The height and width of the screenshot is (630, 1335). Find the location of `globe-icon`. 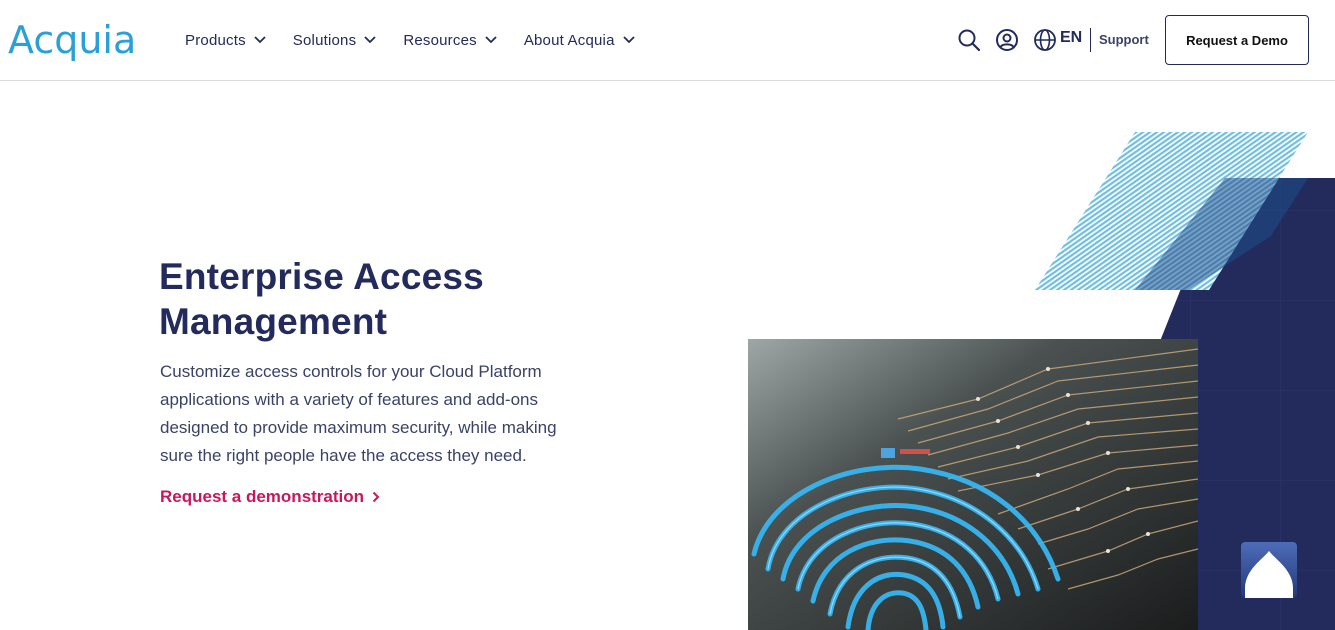

globe-icon is located at coordinates (1045, 40).